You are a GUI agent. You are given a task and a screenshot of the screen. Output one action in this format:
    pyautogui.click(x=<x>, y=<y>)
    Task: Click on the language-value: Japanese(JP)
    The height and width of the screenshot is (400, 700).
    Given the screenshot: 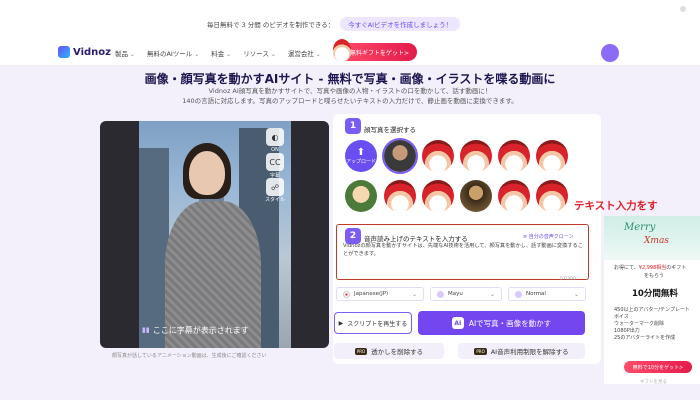 What is the action you would take?
    pyautogui.click(x=371, y=294)
    